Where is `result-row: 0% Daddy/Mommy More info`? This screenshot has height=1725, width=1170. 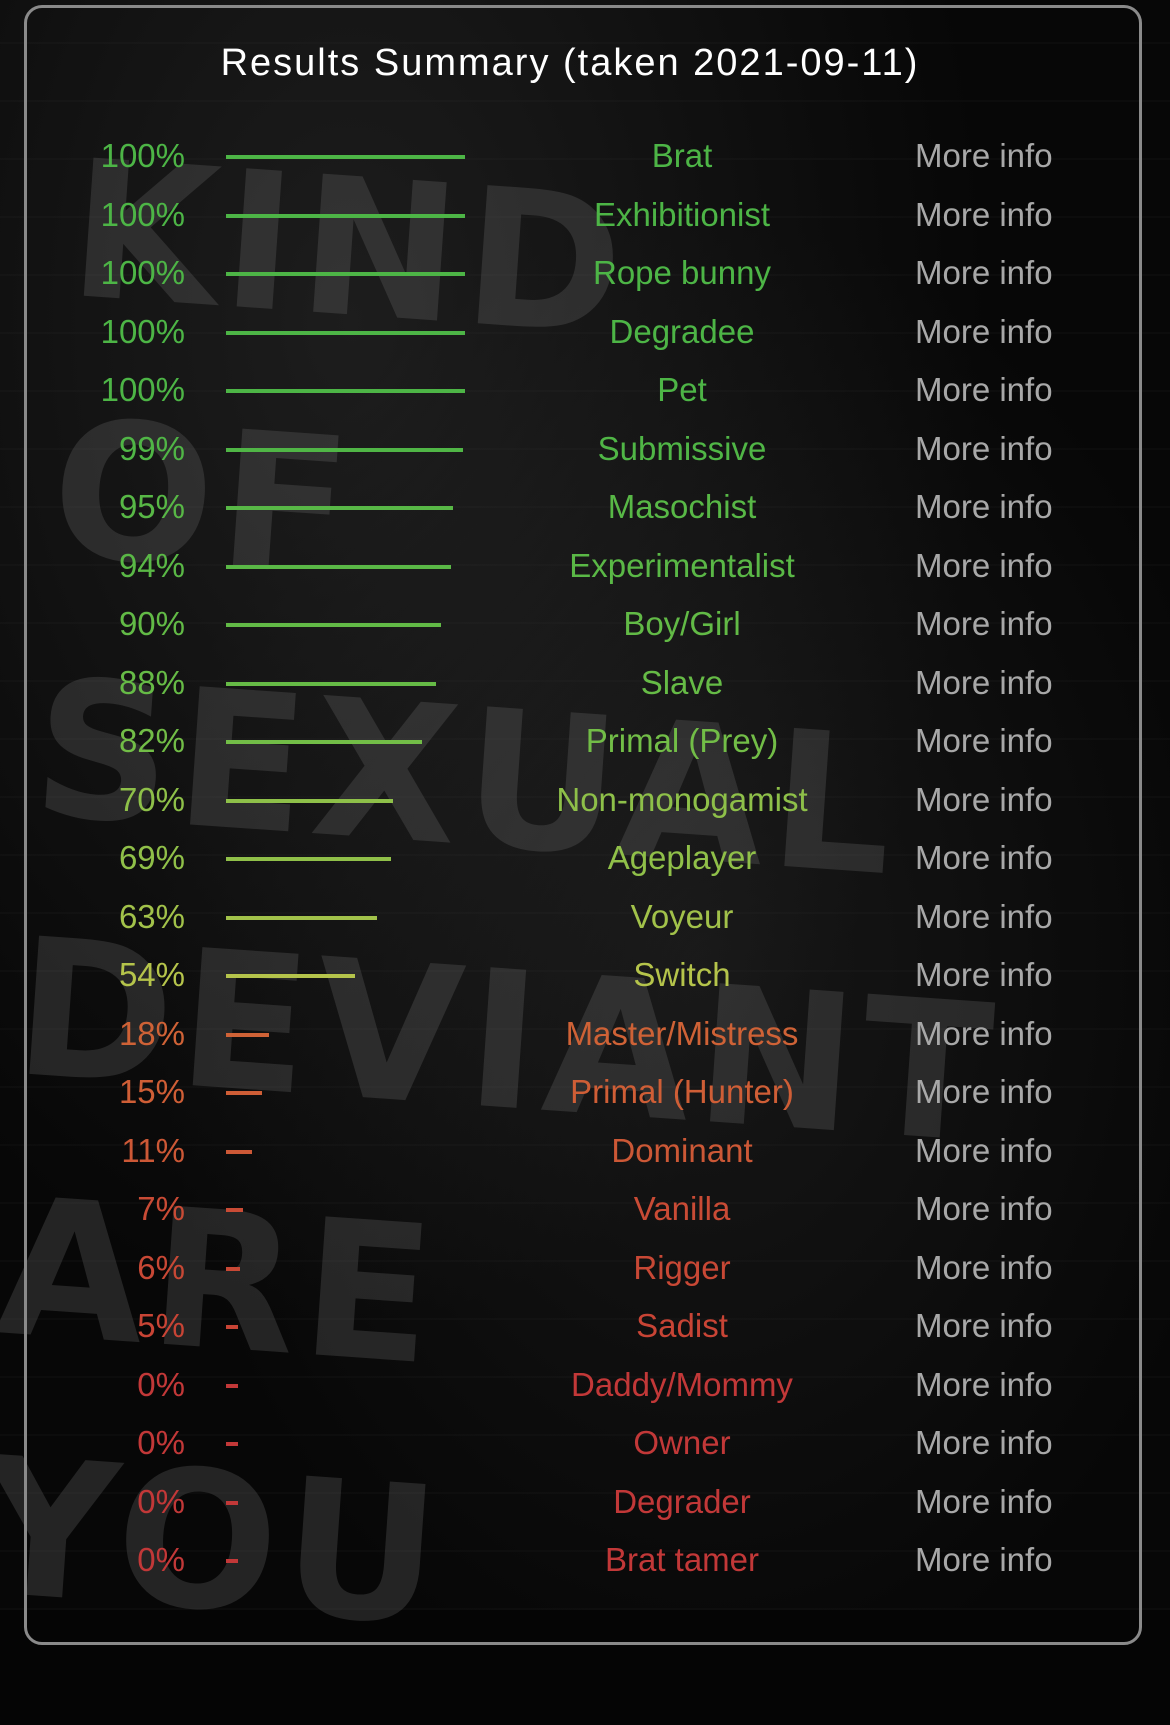 result-row: 0% Daddy/Mommy More info is located at coordinates (585, 1385).